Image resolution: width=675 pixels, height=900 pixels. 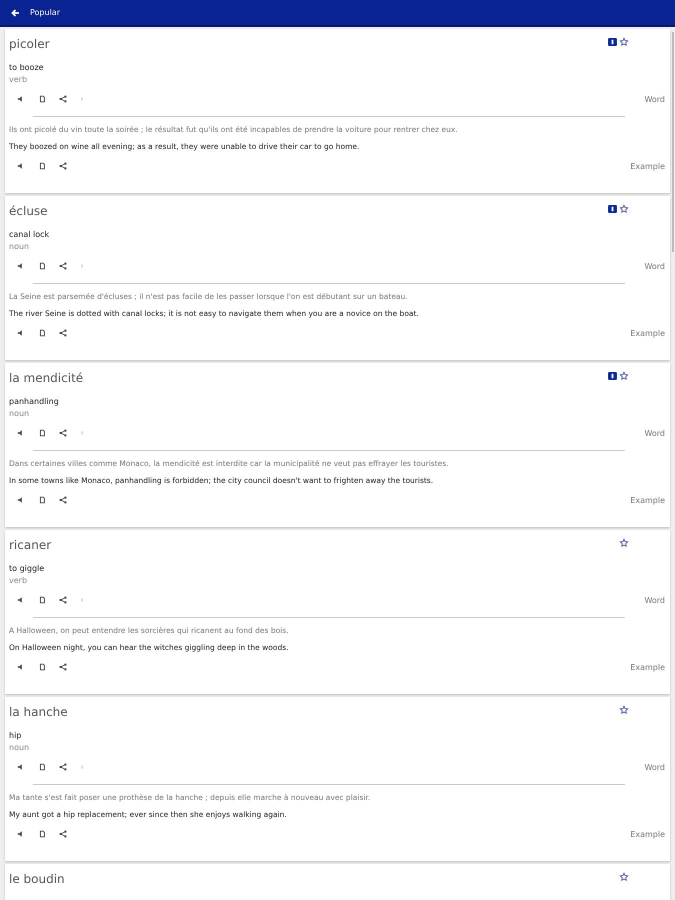 What do you see at coordinates (29, 234) in the screenshot?
I see `translation: canal lock` at bounding box center [29, 234].